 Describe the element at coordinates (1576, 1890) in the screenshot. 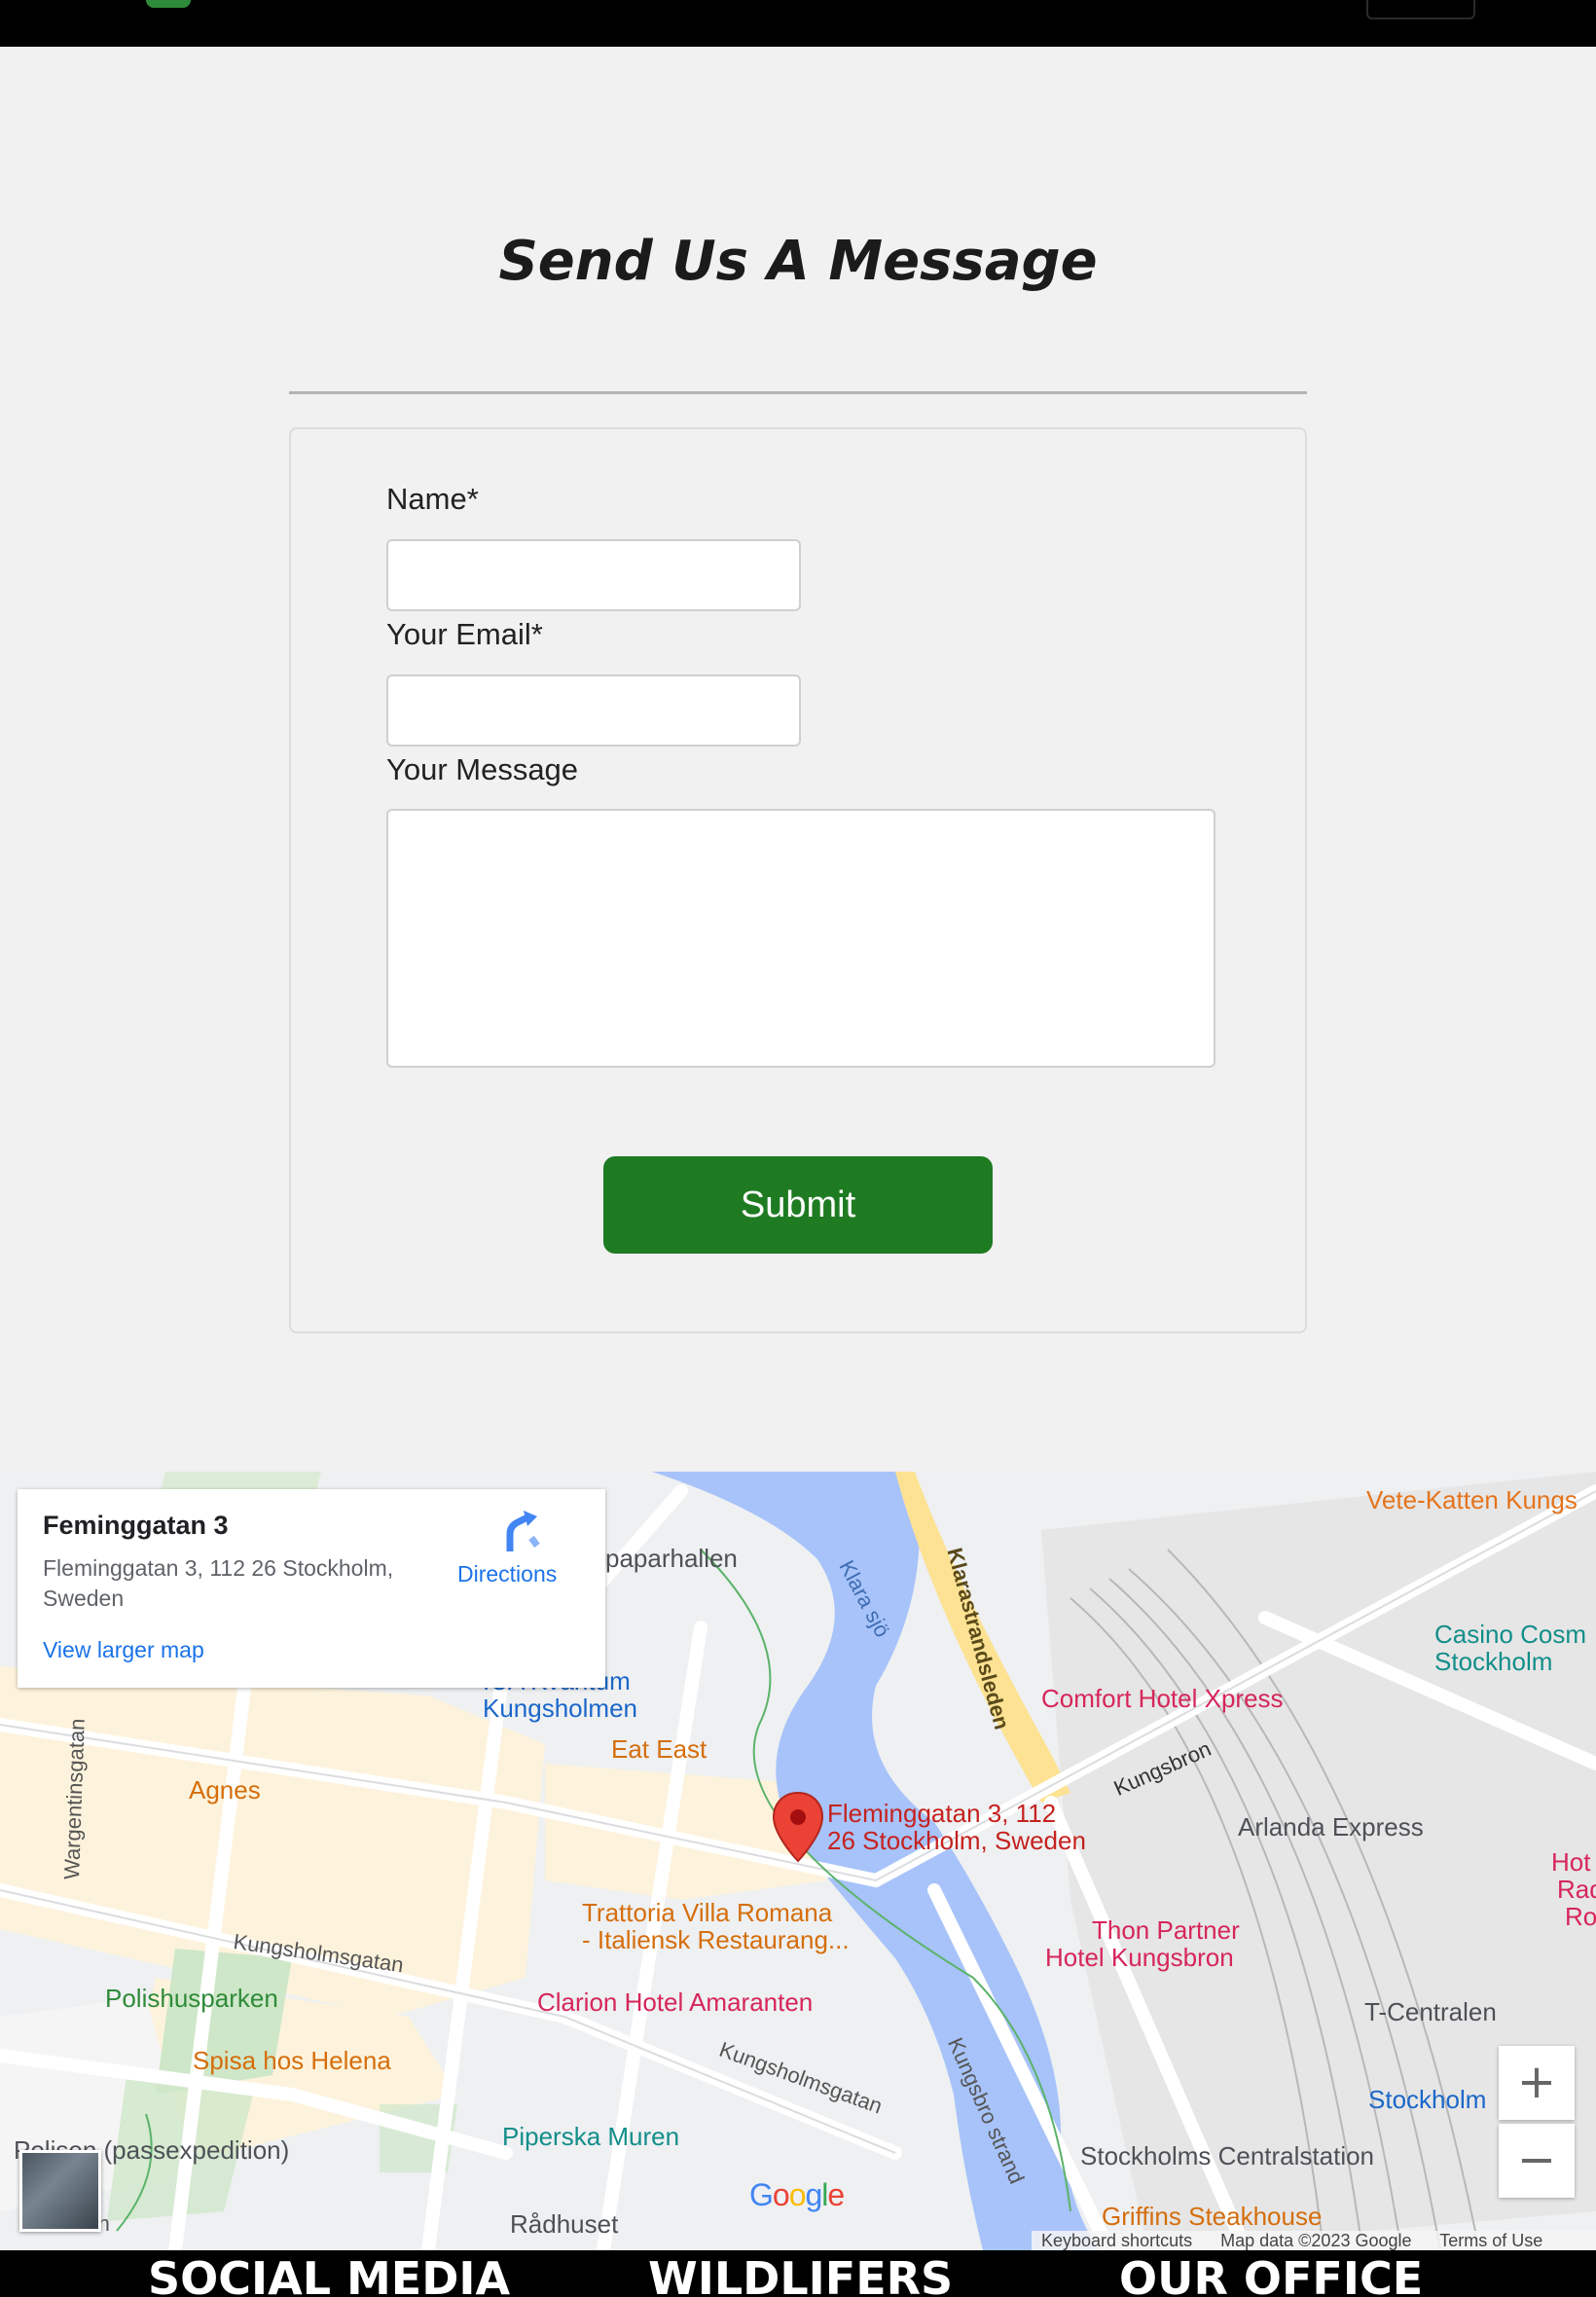

I see `poi-hot-line2: Rad` at that location.